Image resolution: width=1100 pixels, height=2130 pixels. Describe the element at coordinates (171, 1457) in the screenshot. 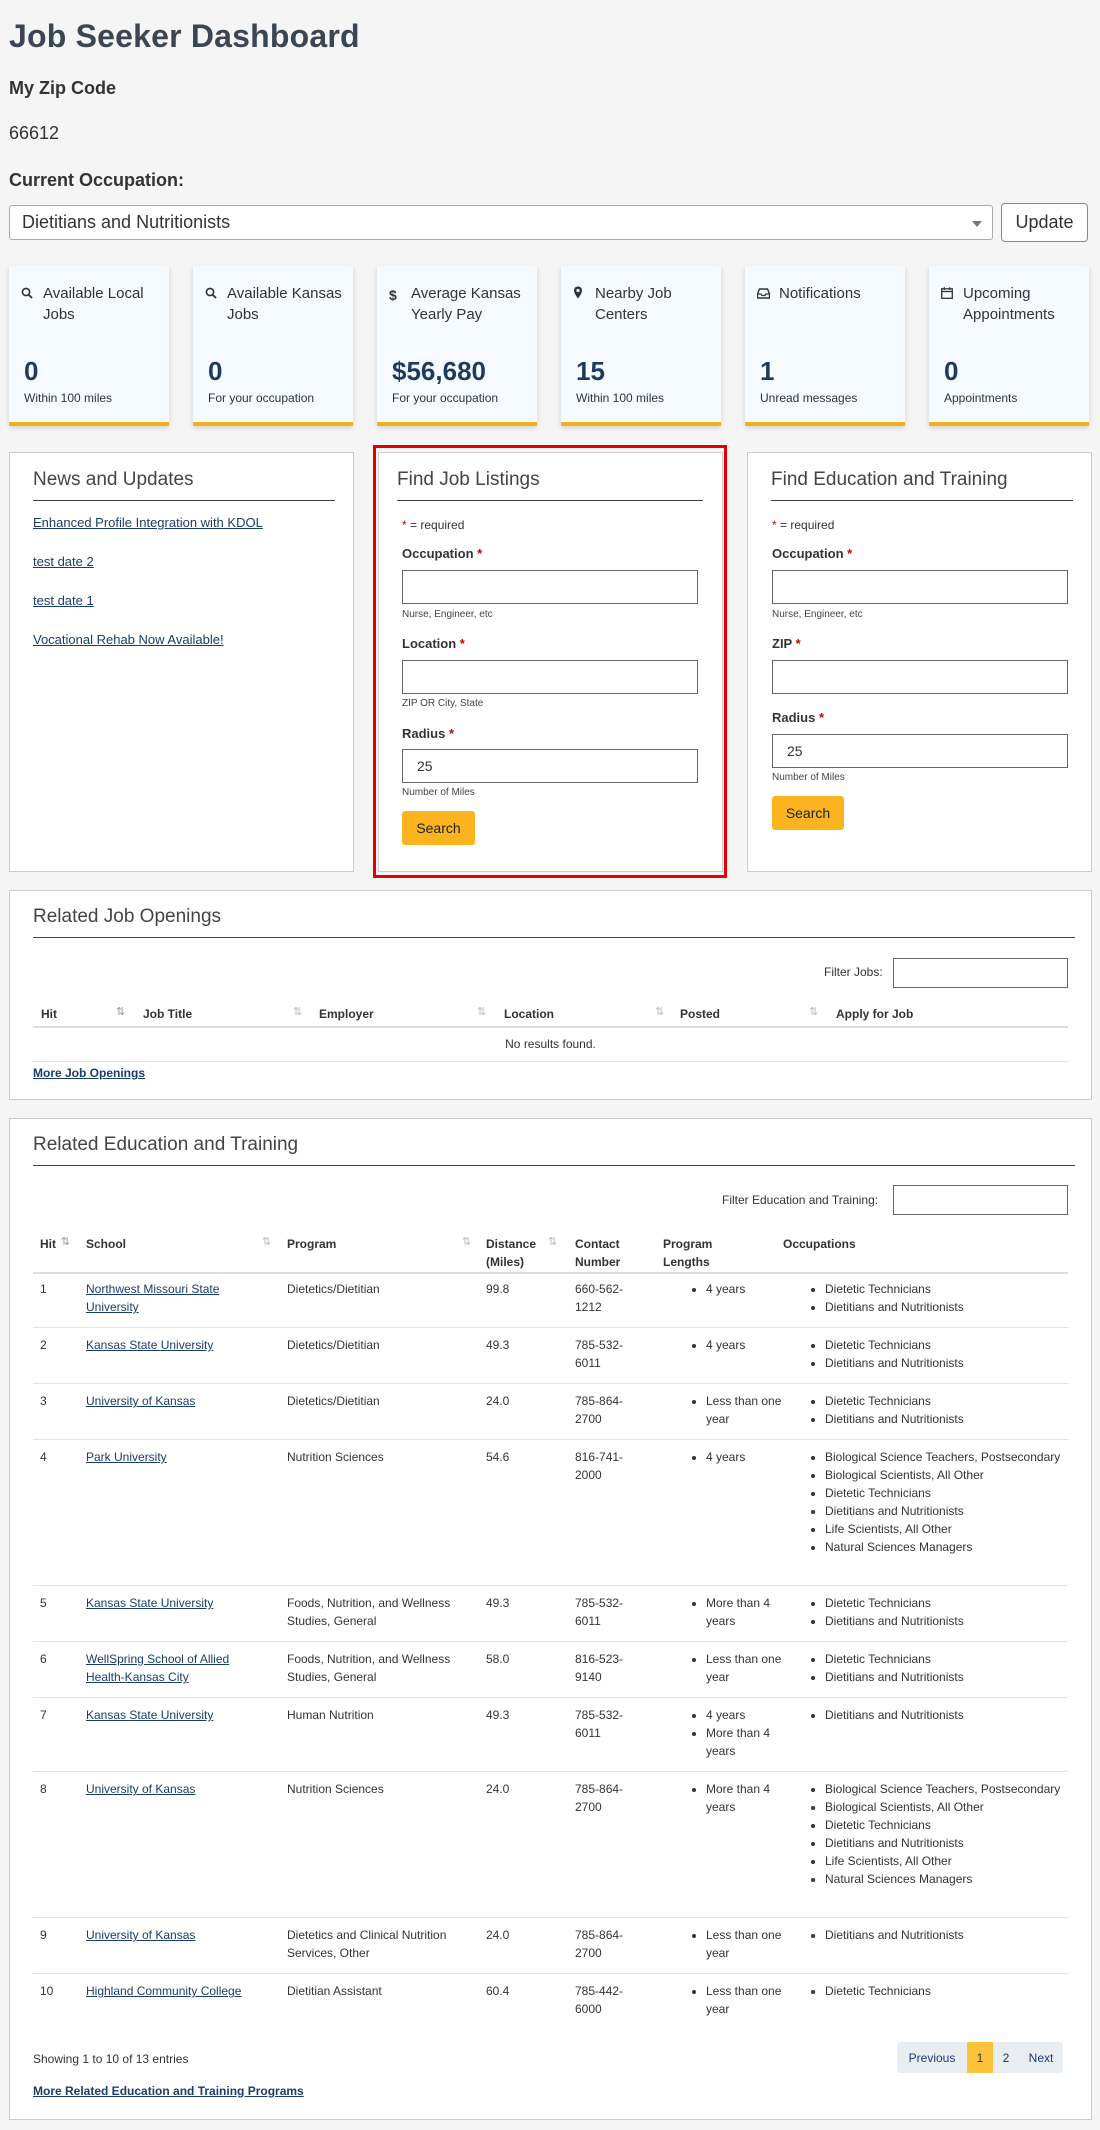

I see `school-link: Park University` at that location.